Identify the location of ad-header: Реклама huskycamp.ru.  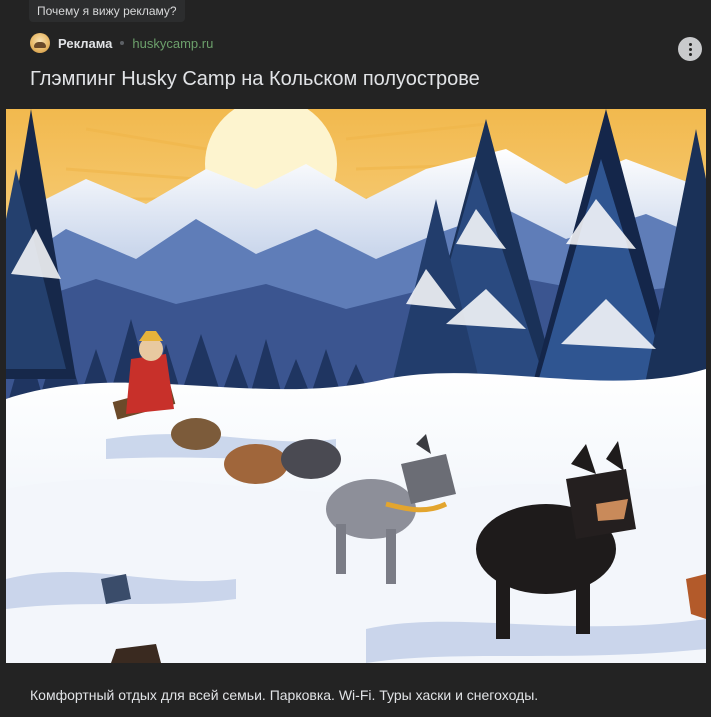
(121, 43).